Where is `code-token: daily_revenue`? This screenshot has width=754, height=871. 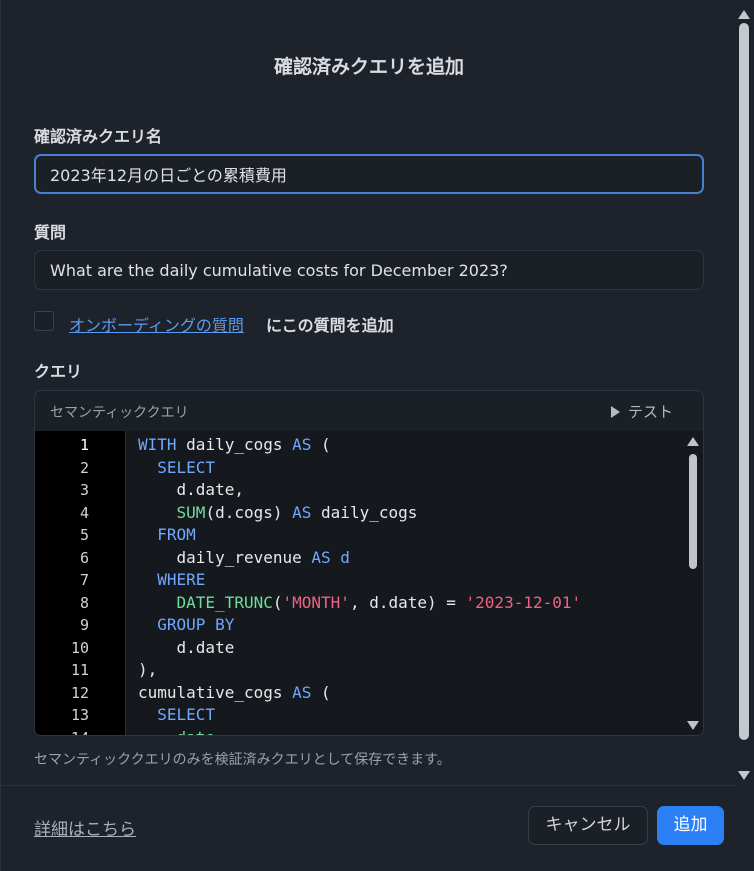 code-token: daily_revenue is located at coordinates (225, 557).